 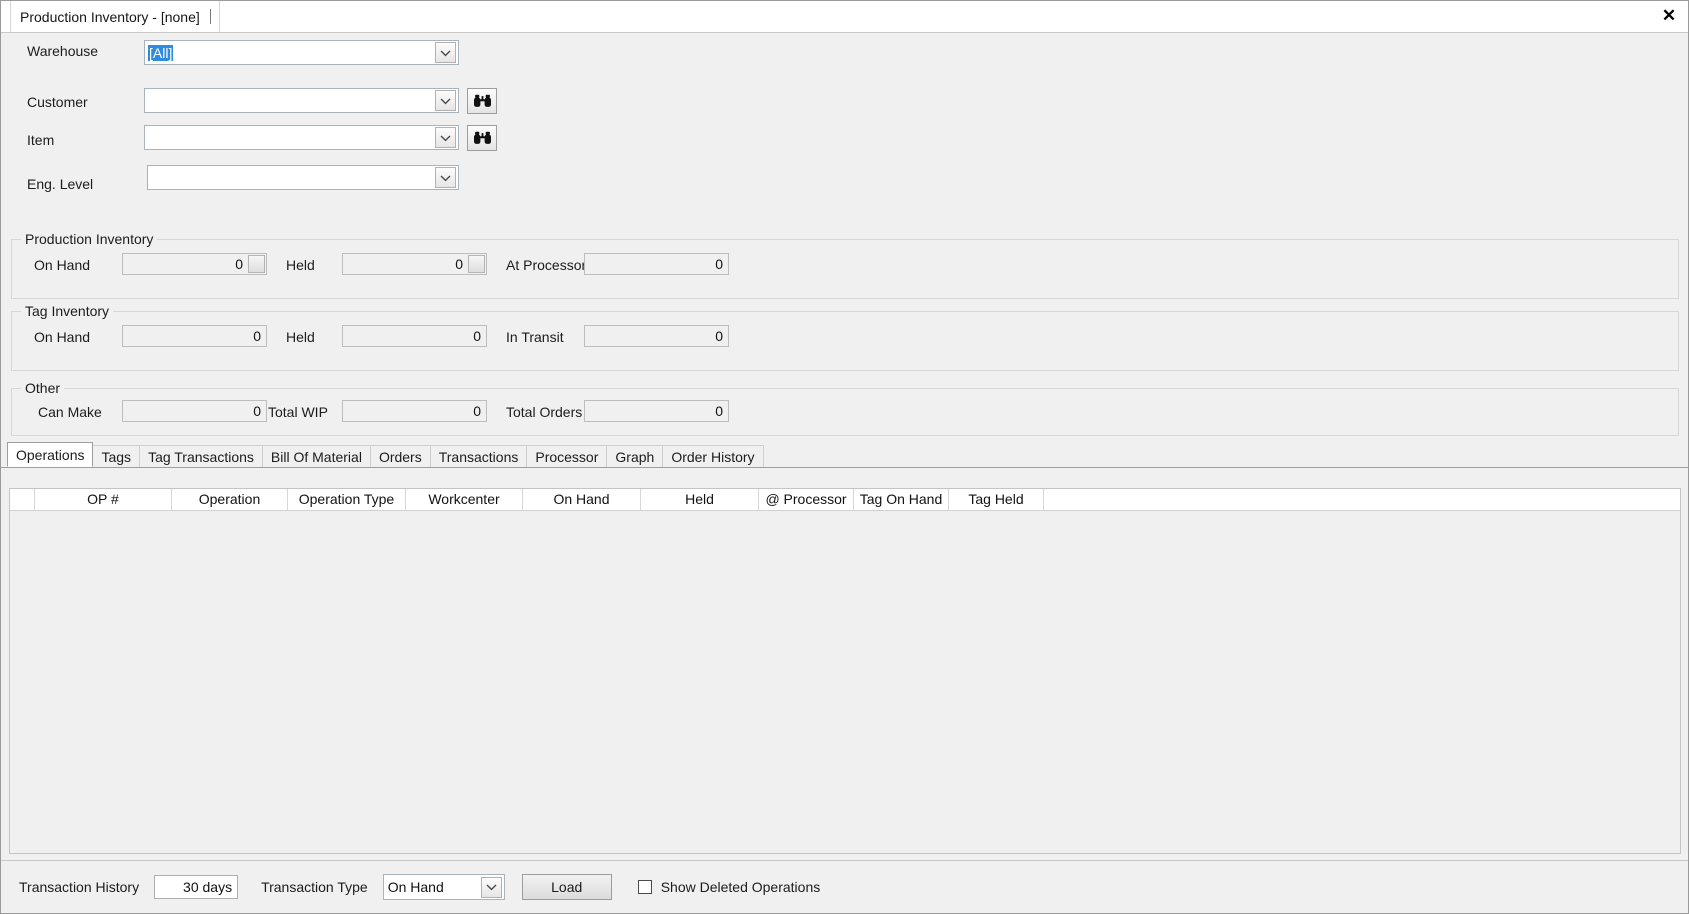 What do you see at coordinates (62, 337) in the screenshot?
I see `tag-on-hand-label: On Hand` at bounding box center [62, 337].